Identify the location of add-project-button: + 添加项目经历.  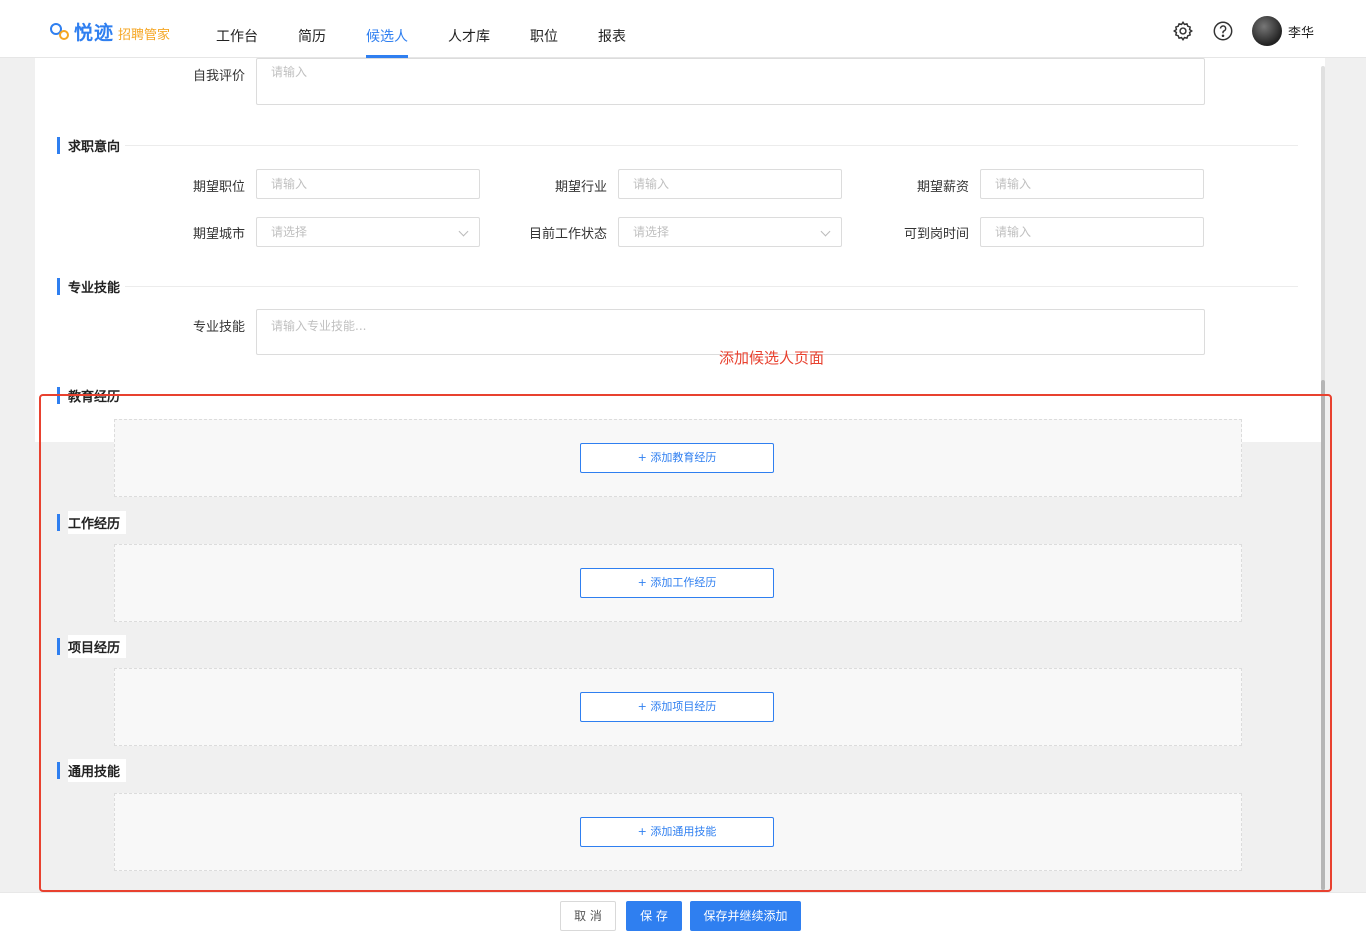
(677, 707).